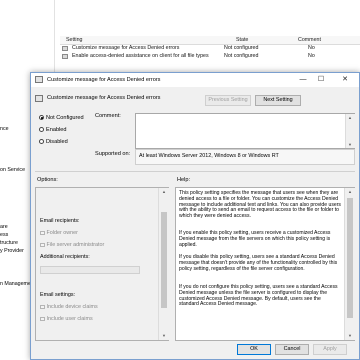 This screenshot has height=360, width=360. What do you see at coordinates (53, 130) in the screenshot?
I see `radio-enabled: Enabled` at bounding box center [53, 130].